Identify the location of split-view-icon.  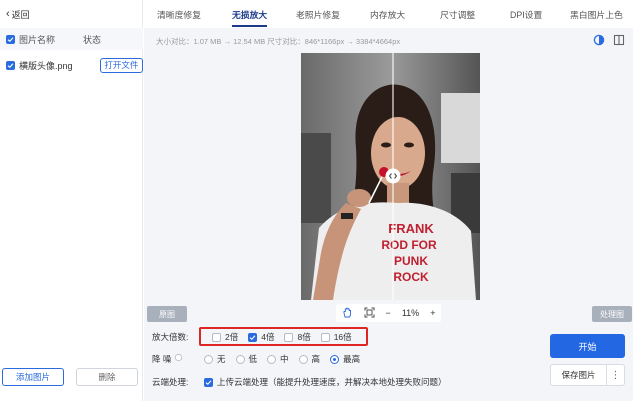
(619, 40).